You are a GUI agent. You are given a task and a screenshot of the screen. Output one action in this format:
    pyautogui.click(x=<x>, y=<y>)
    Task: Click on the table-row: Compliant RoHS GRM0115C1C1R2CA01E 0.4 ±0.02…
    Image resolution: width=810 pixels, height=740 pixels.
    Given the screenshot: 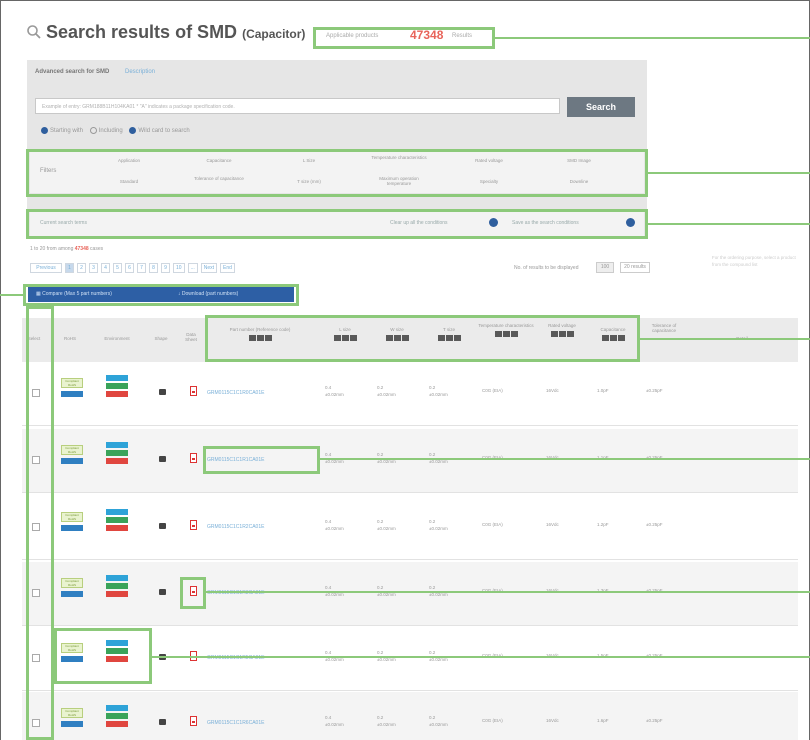 What is the action you would take?
    pyautogui.click(x=410, y=528)
    